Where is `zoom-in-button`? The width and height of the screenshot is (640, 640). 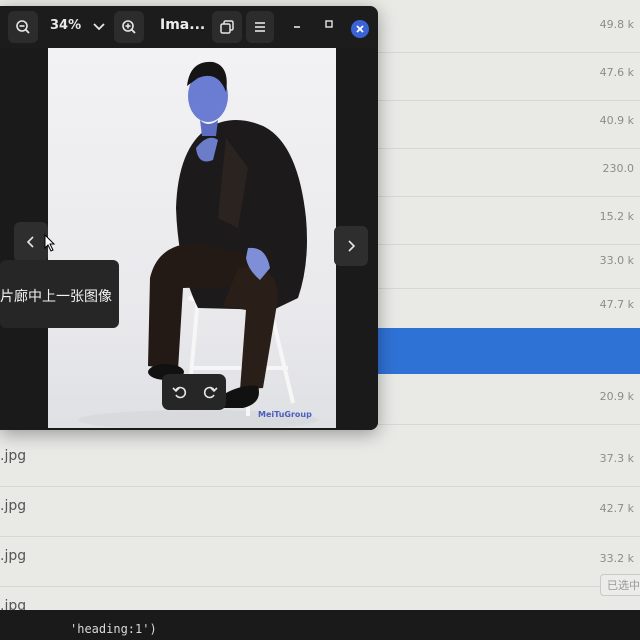
zoom-in-button is located at coordinates (129, 27).